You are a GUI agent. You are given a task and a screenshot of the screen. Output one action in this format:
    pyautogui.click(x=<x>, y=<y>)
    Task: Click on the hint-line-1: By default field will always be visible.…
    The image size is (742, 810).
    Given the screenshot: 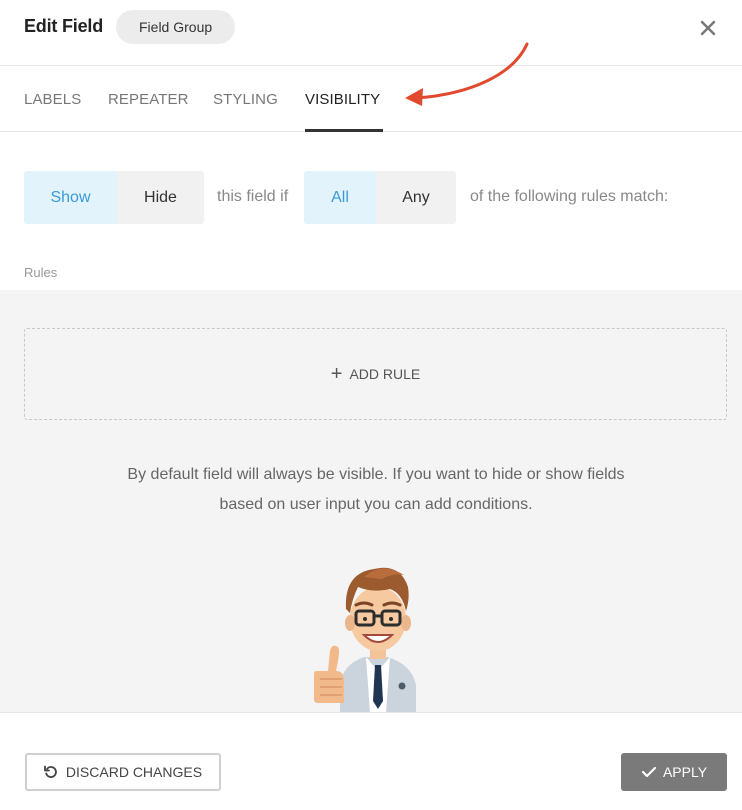 What is the action you would take?
    pyautogui.click(x=376, y=474)
    